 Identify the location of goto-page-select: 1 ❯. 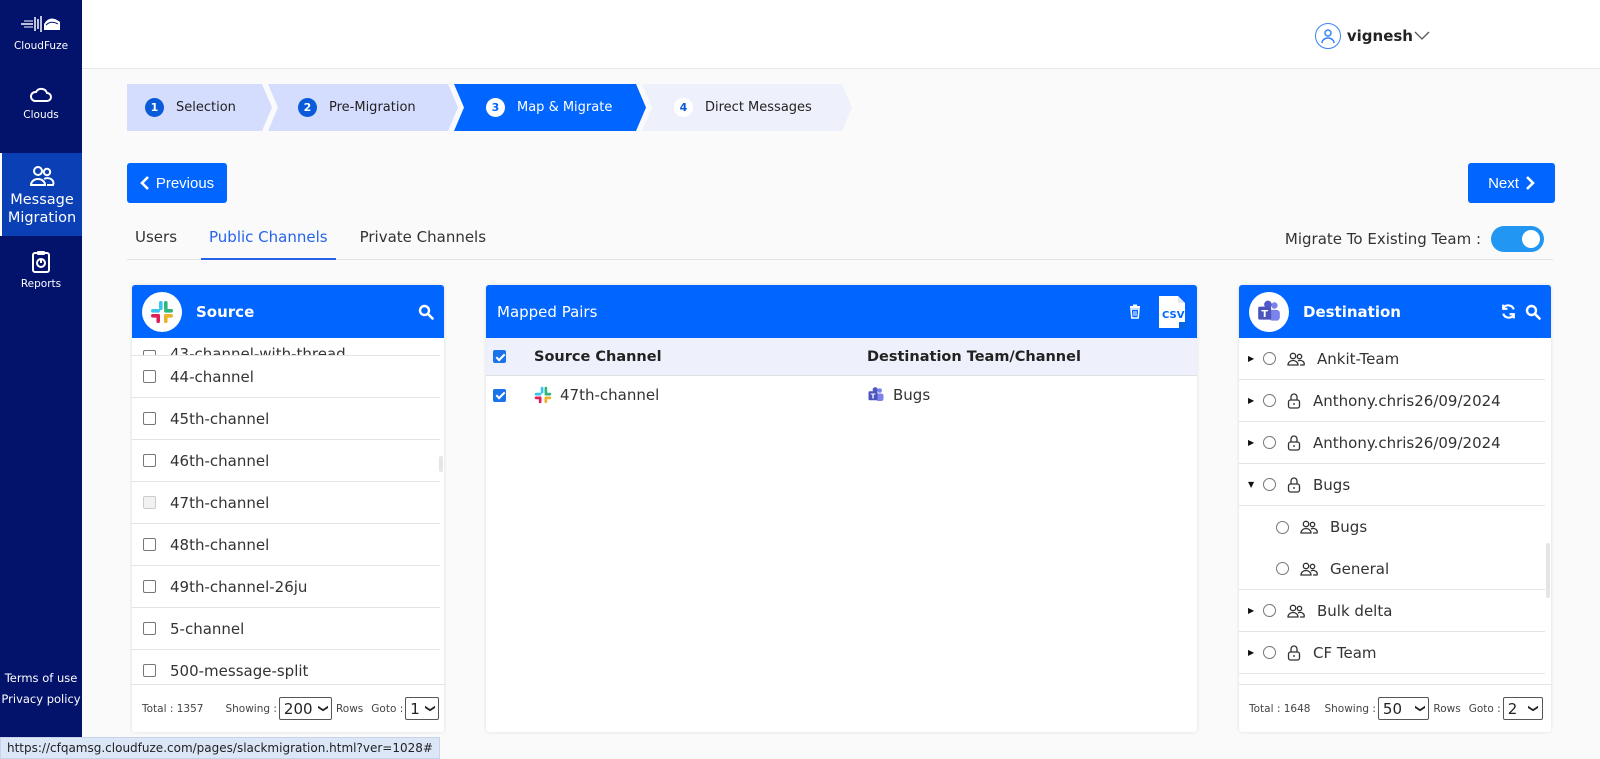
(422, 708).